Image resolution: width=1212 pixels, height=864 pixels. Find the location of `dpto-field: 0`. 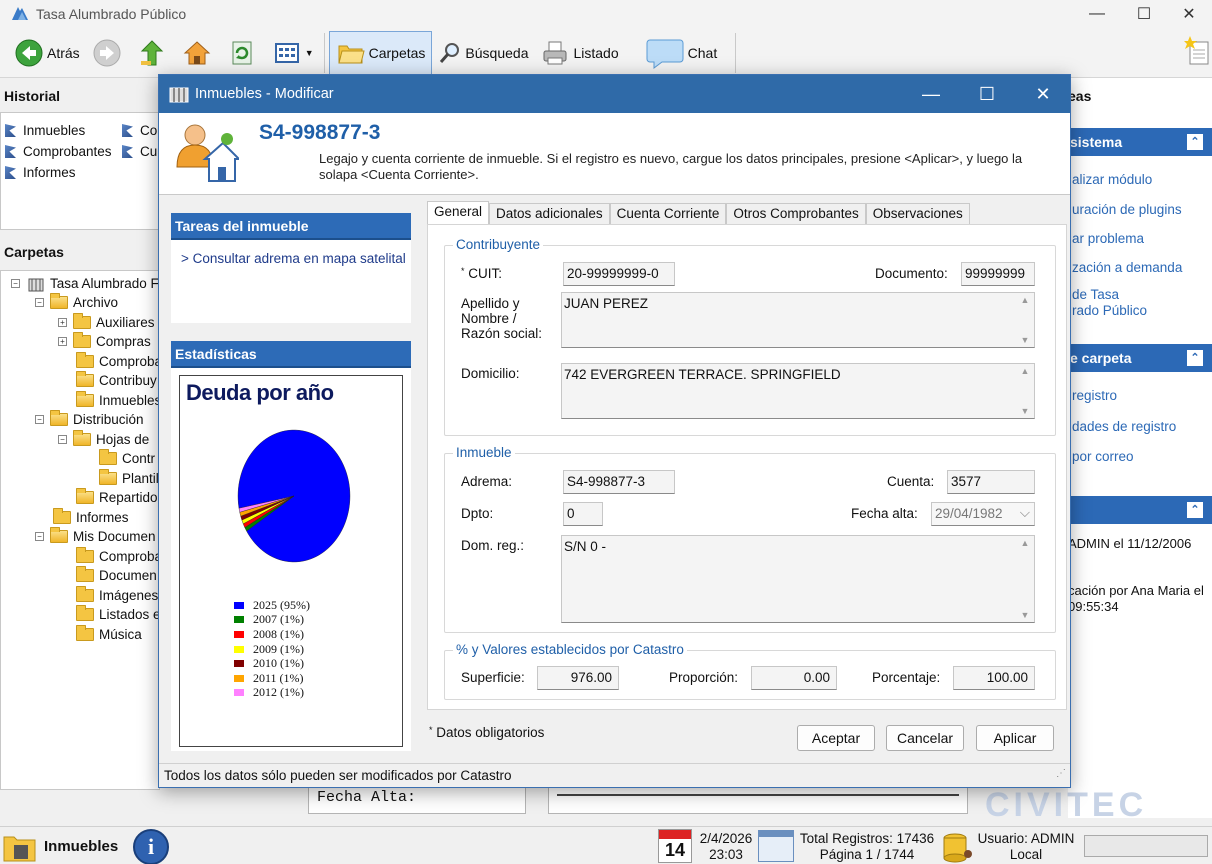

dpto-field: 0 is located at coordinates (583, 514).